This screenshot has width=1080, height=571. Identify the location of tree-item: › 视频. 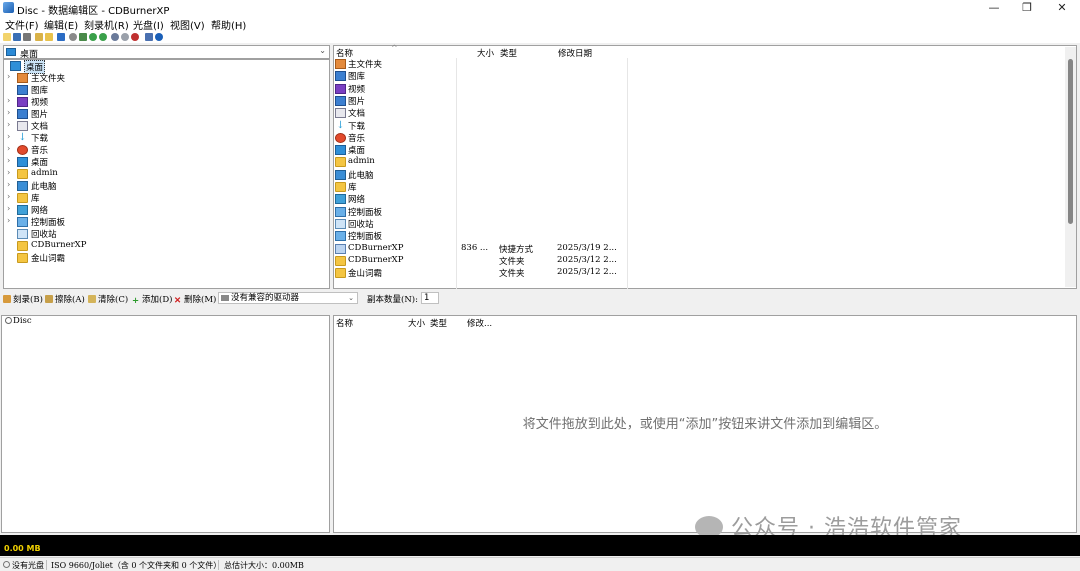
(167, 102).